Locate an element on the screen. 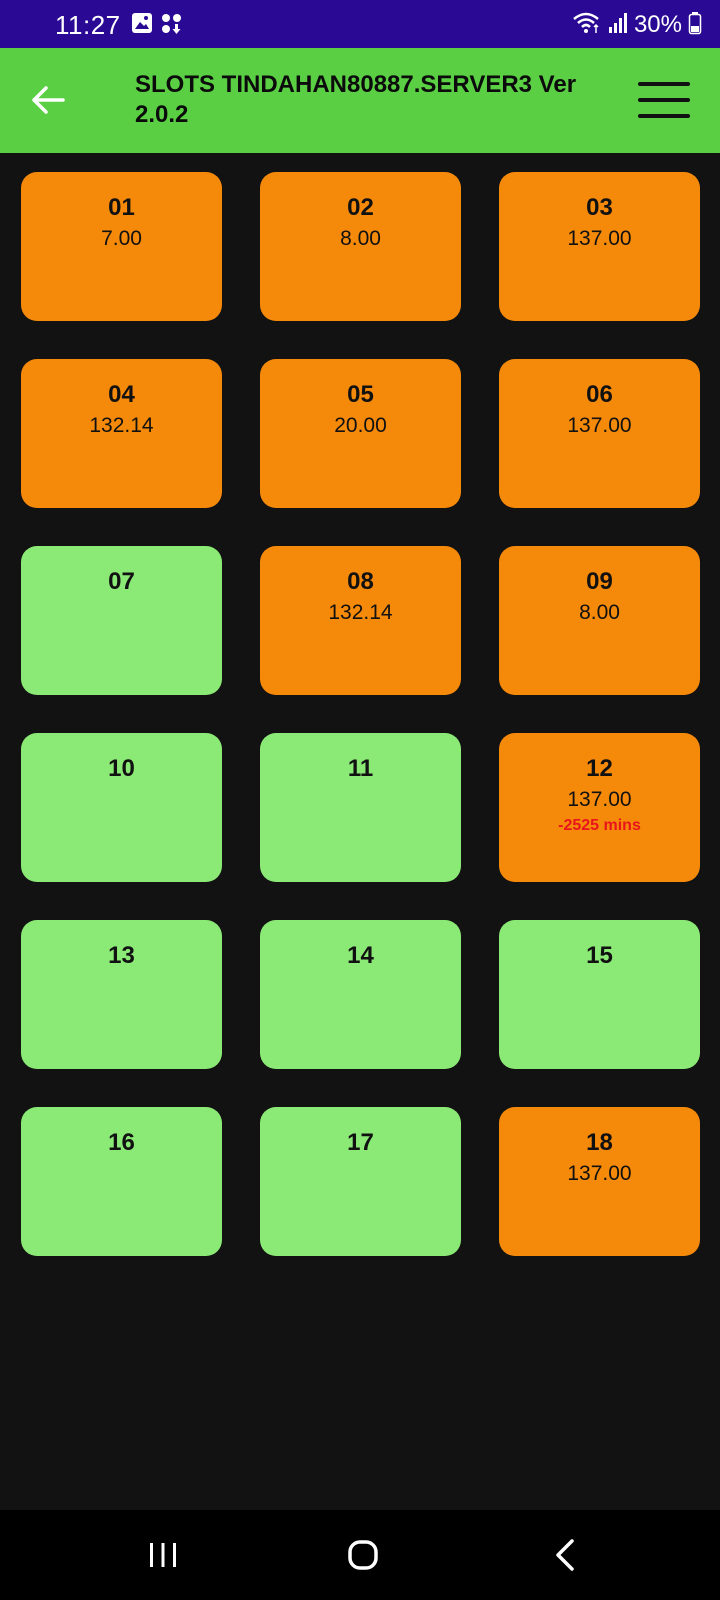 The height and width of the screenshot is (1600, 720). gallery-icon is located at coordinates (142, 25).